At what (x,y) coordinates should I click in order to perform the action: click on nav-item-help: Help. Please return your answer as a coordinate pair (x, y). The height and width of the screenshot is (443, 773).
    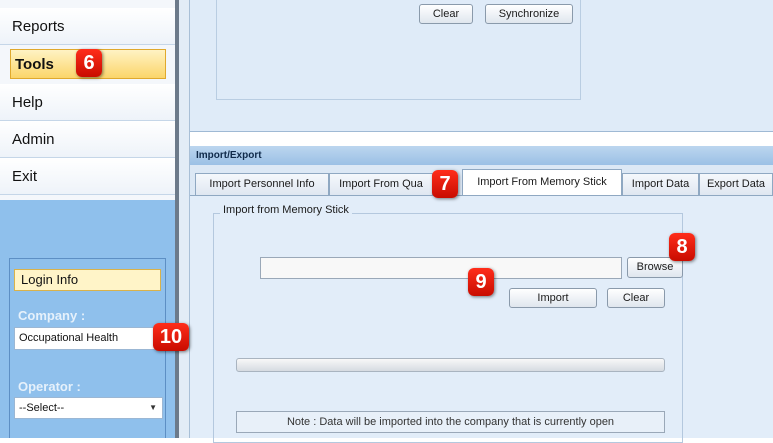
    Looking at the image, I should click on (87, 102).